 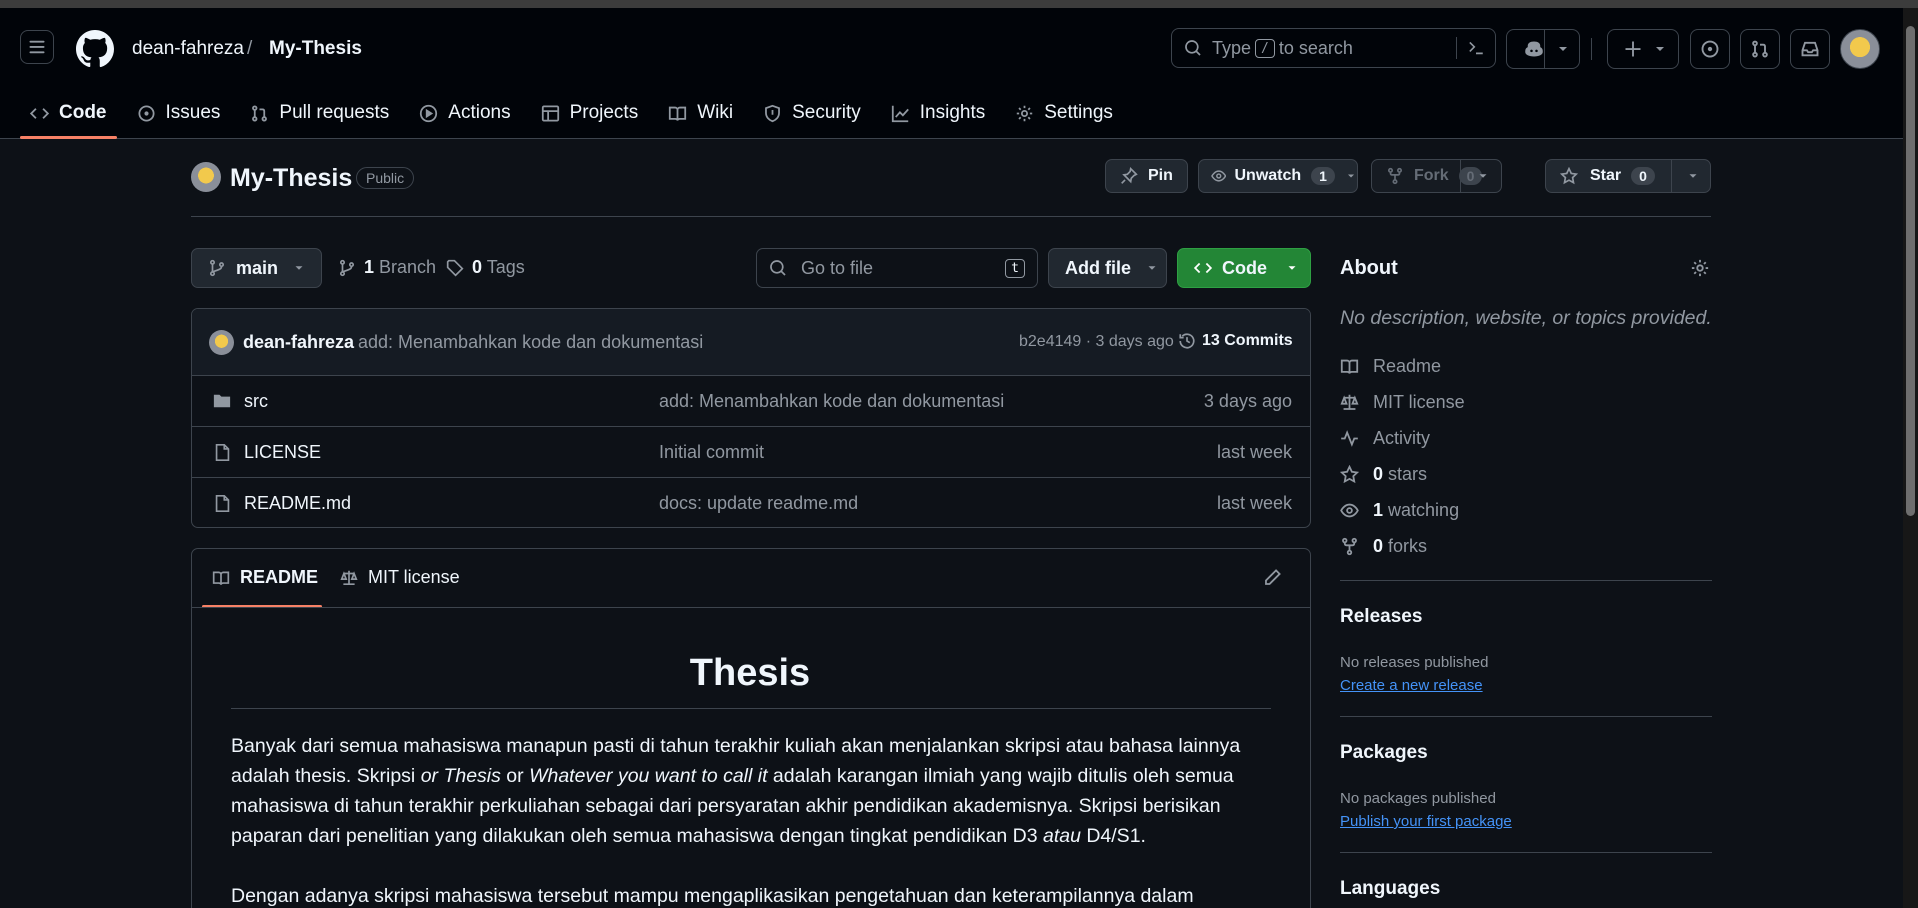 I want to click on github-logo-icon, so click(x=95, y=49).